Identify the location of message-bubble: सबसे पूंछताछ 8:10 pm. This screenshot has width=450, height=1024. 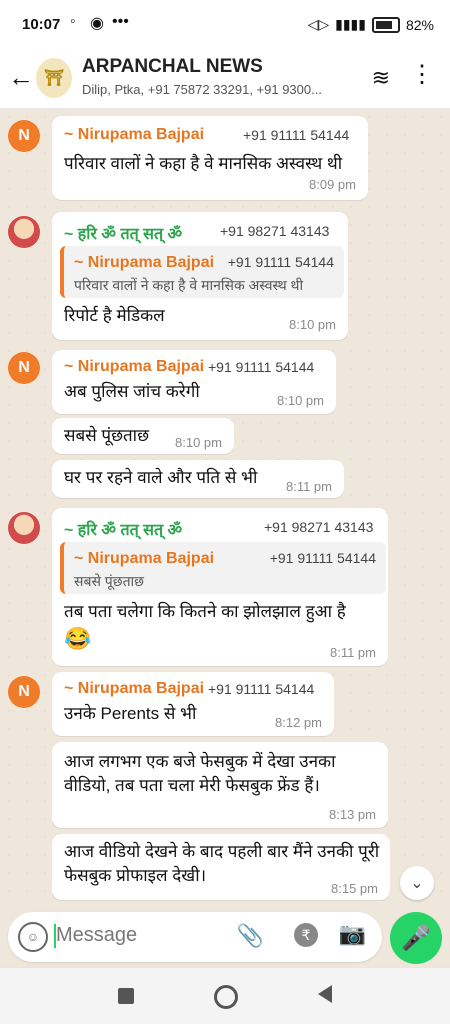
(143, 436).